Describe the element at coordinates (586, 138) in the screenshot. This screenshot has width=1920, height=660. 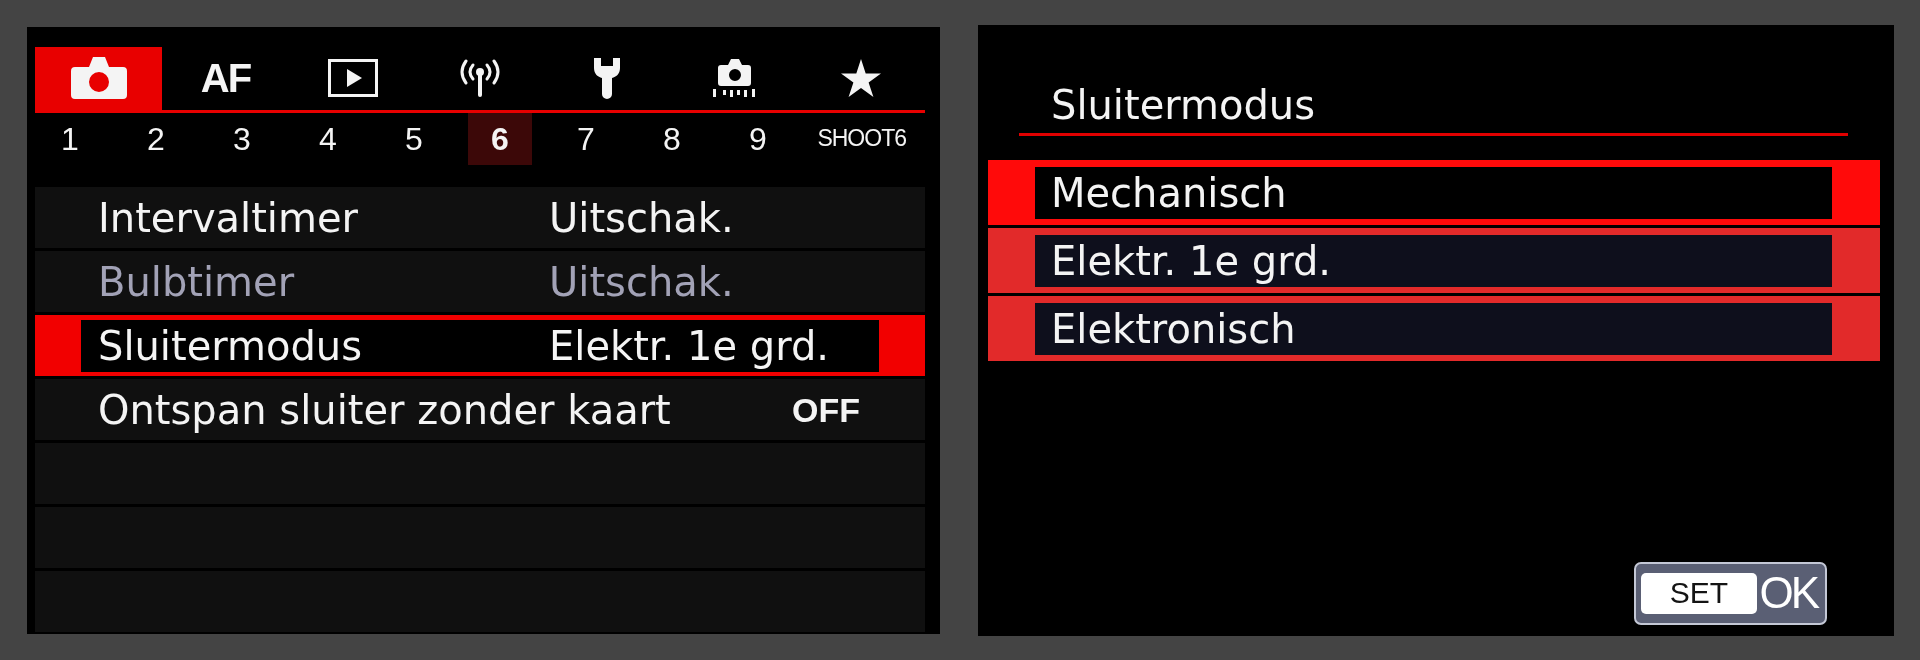
I see `page-tab: 7` at that location.